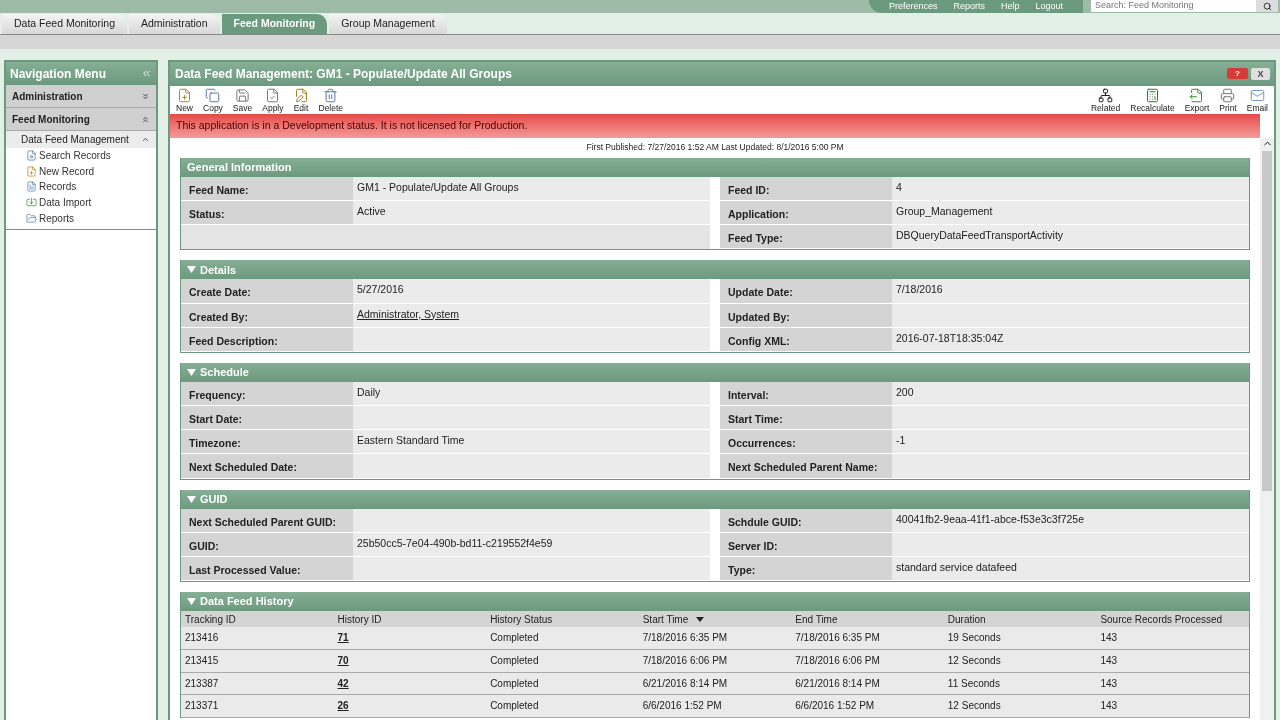  I want to click on history-link: 26, so click(343, 706).